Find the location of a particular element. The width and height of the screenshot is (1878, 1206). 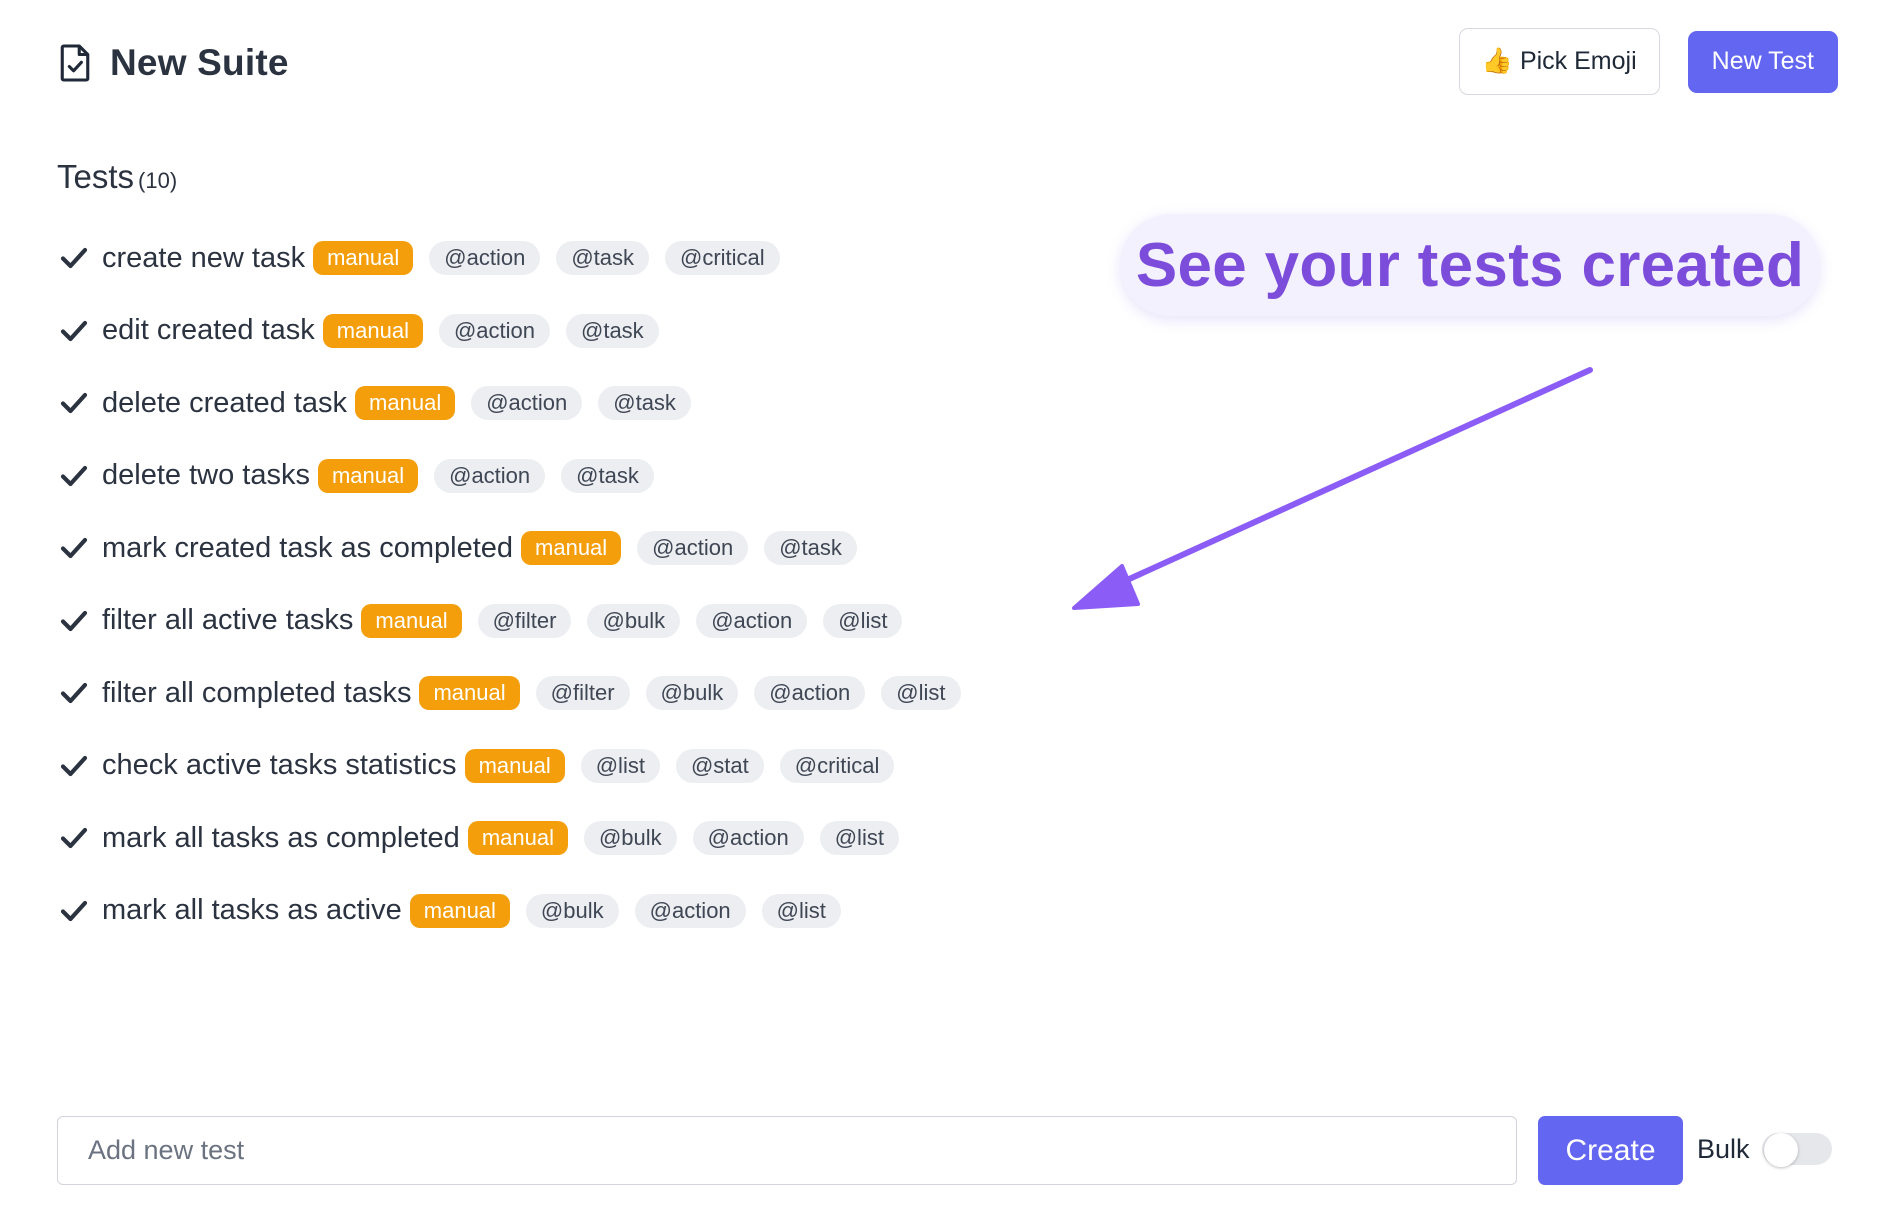

test-row: delete created task manual @action @task is located at coordinates (518, 403).